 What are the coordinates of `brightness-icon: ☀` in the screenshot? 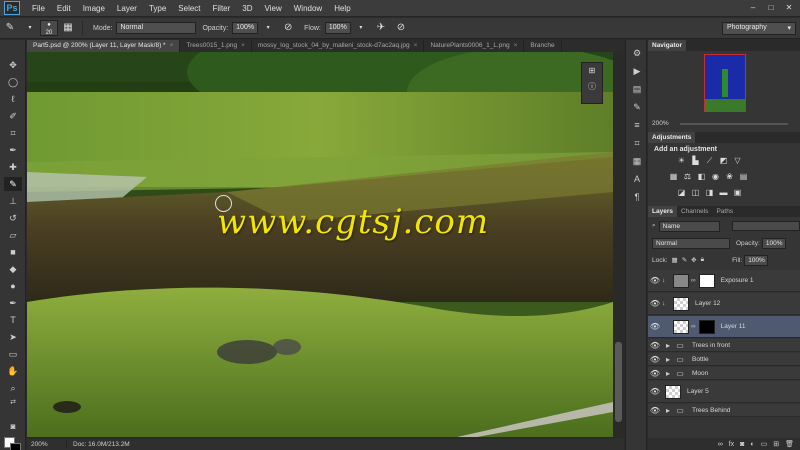 It's located at (681, 161).